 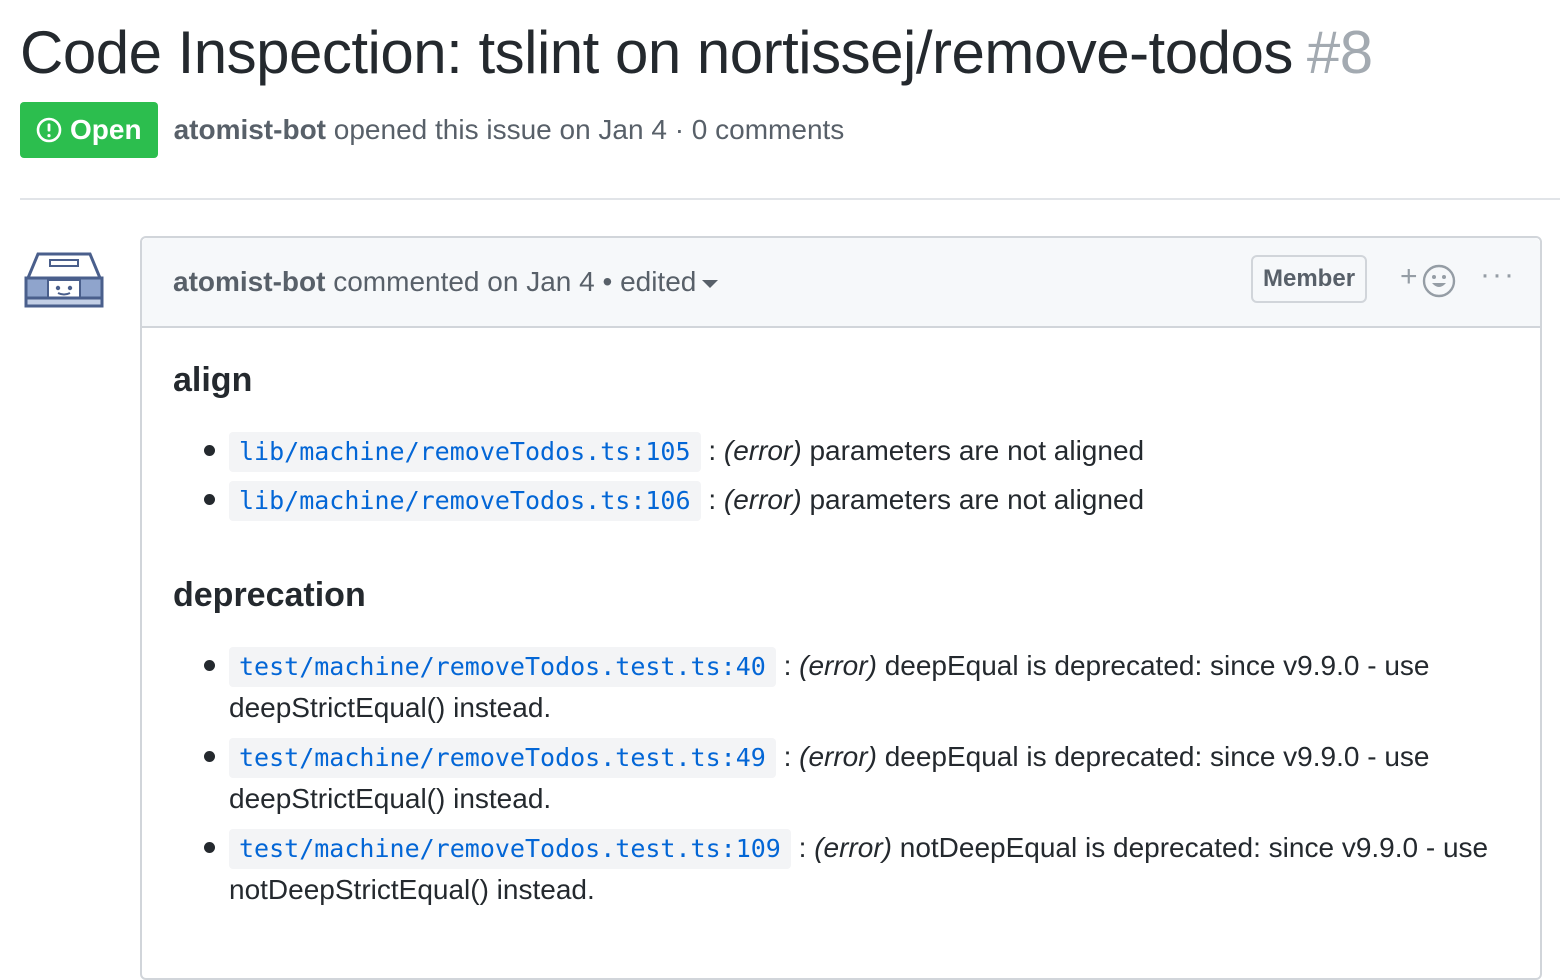 I want to click on smiley-icon, so click(x=1439, y=281).